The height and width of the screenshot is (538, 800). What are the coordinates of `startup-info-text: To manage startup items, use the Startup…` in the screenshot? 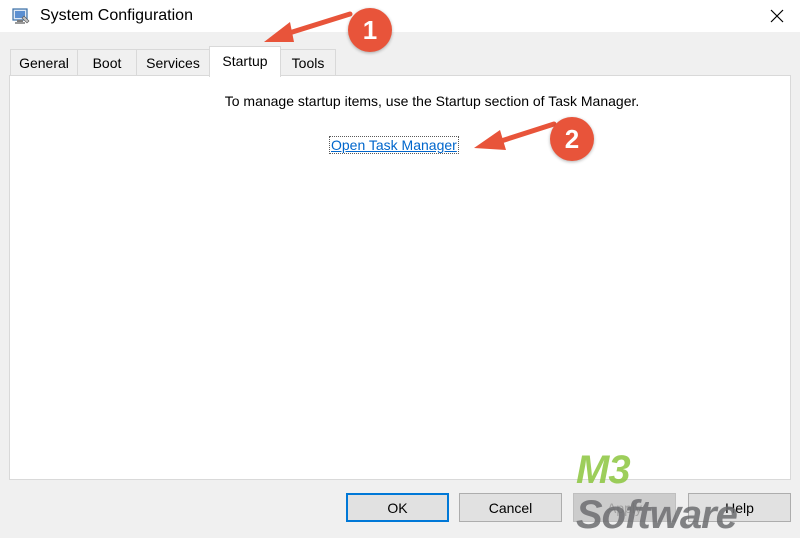 It's located at (432, 101).